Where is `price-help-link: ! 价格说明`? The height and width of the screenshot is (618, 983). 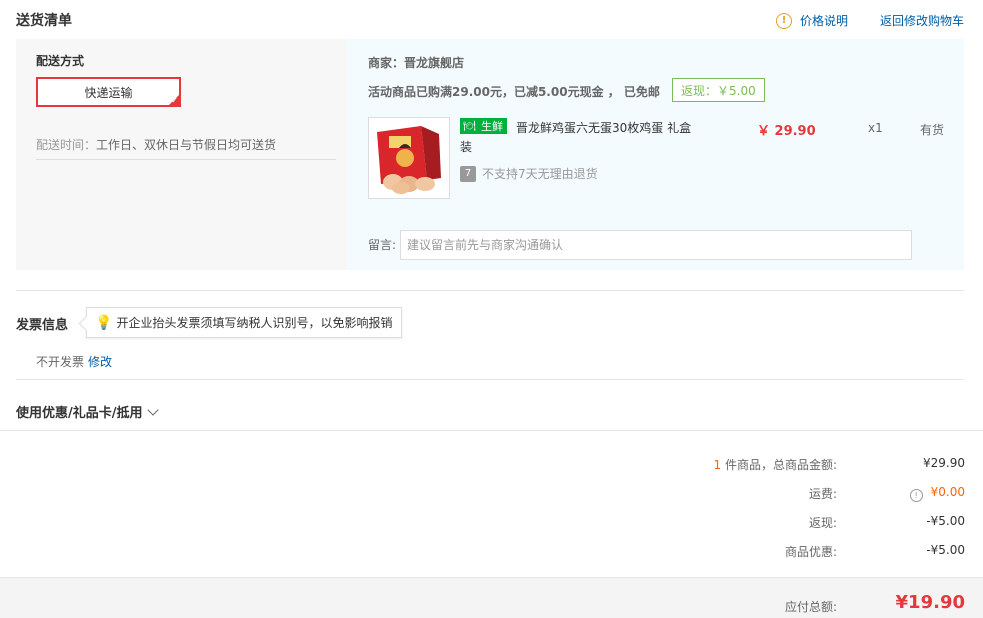
price-help-link: ! 价格说明 is located at coordinates (812, 20).